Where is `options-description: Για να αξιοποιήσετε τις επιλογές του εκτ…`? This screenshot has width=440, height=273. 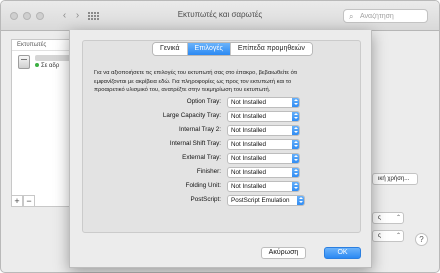
options-description: Για να αξιοποιήσετε τις επιλογές του εκτ… is located at coordinates (196, 81).